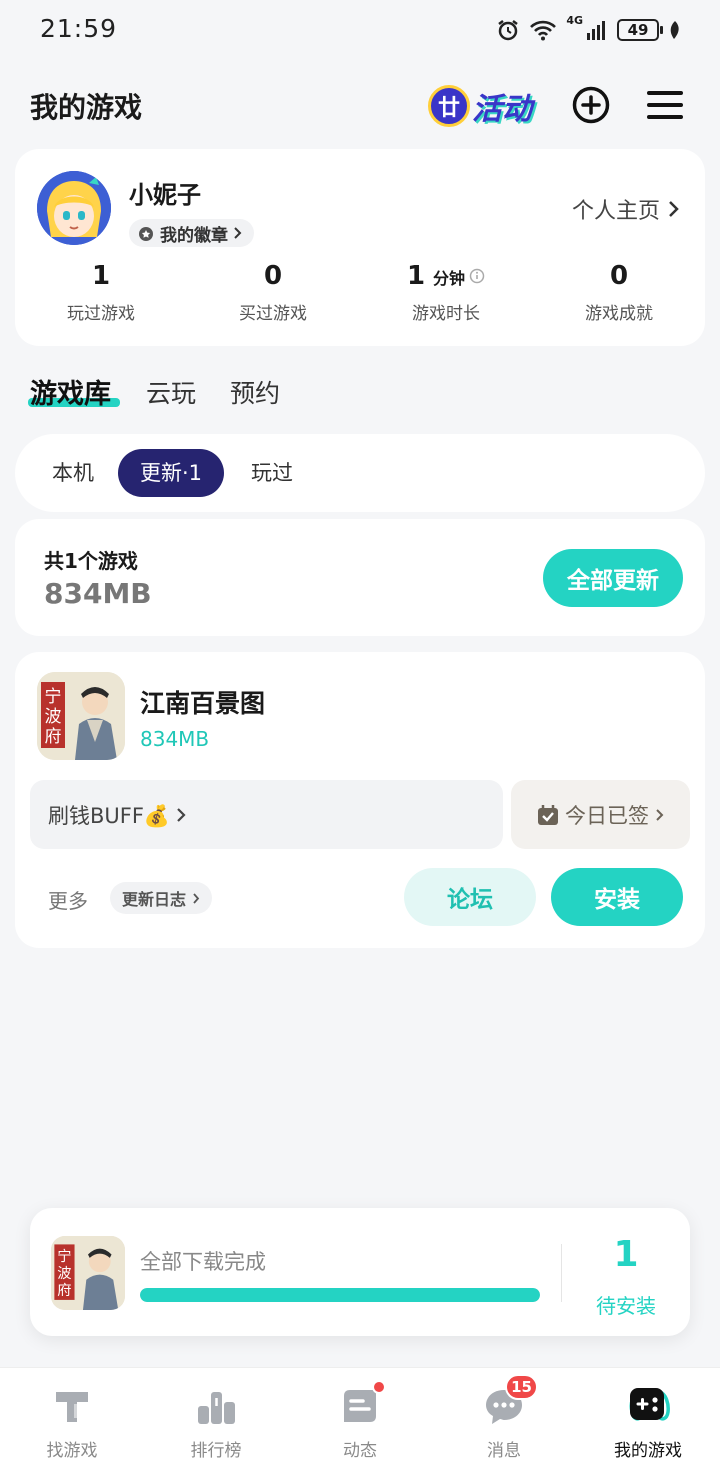 This screenshot has width=720, height=1469. I want to click on download-panel: 宁 波 府 全部下载完成 1 待安装, so click(360, 1272).